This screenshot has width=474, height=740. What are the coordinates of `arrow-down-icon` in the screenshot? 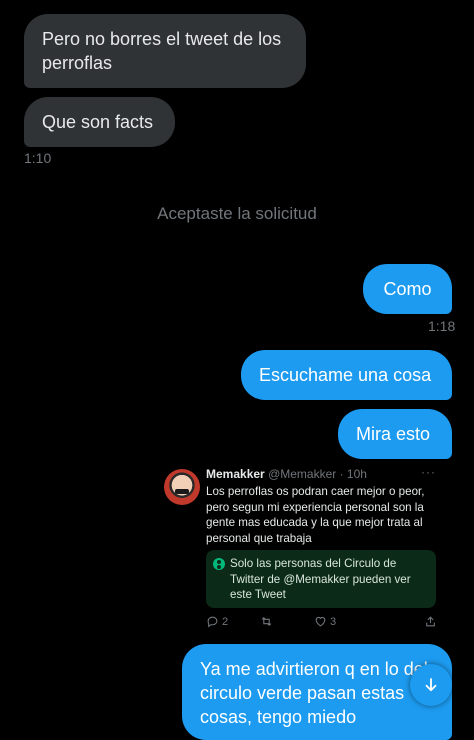 It's located at (431, 685).